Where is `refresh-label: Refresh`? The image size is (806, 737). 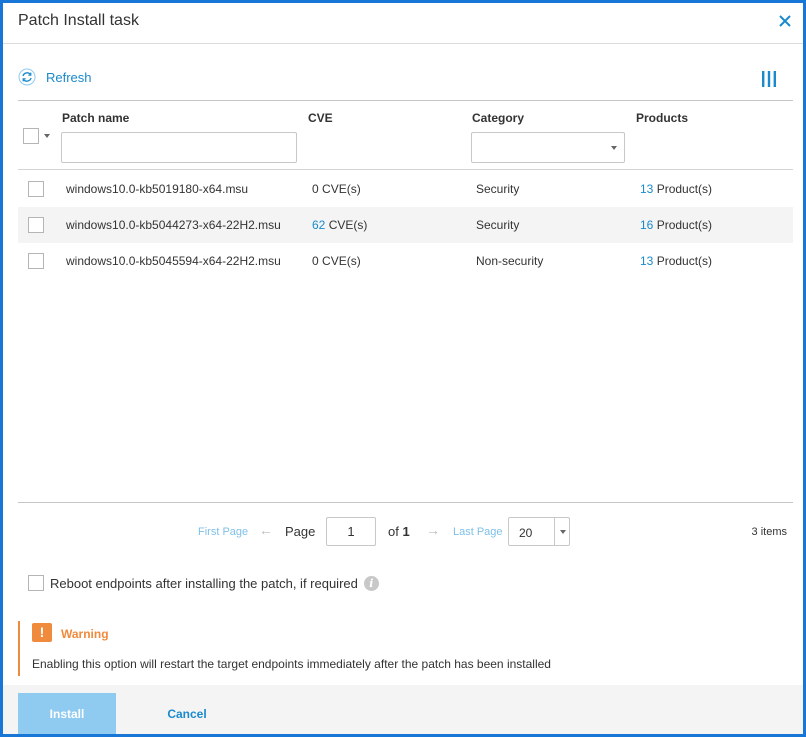
refresh-label: Refresh is located at coordinates (69, 77).